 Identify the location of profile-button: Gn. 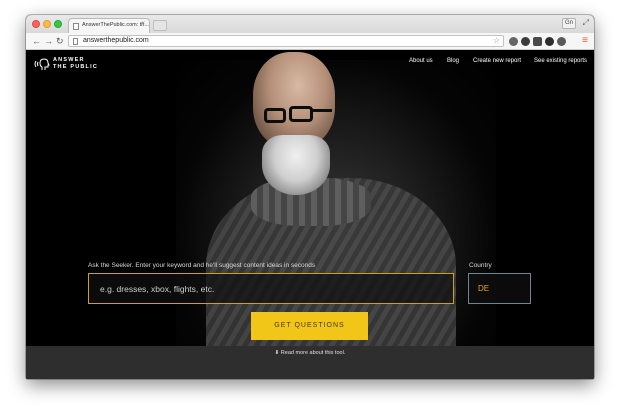
(569, 23).